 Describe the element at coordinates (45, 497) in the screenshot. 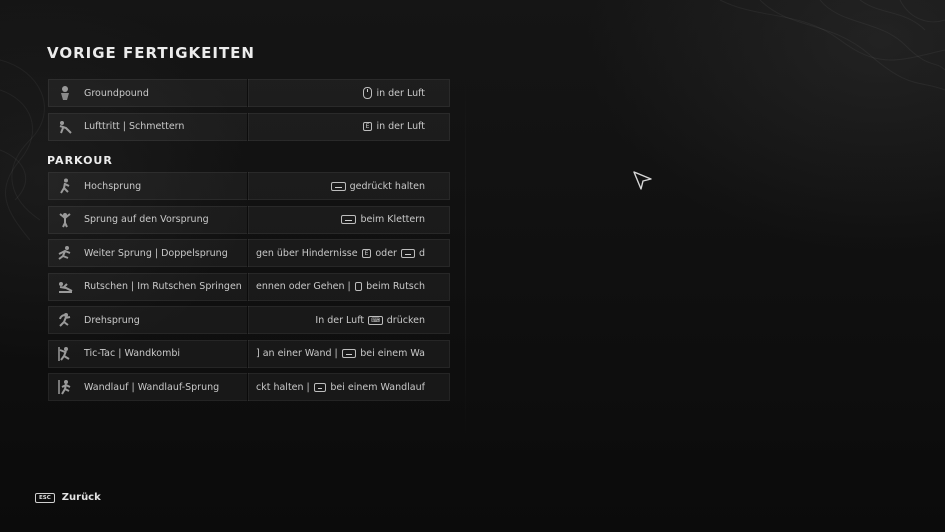

I see `esc-key-icon: ESC` at that location.